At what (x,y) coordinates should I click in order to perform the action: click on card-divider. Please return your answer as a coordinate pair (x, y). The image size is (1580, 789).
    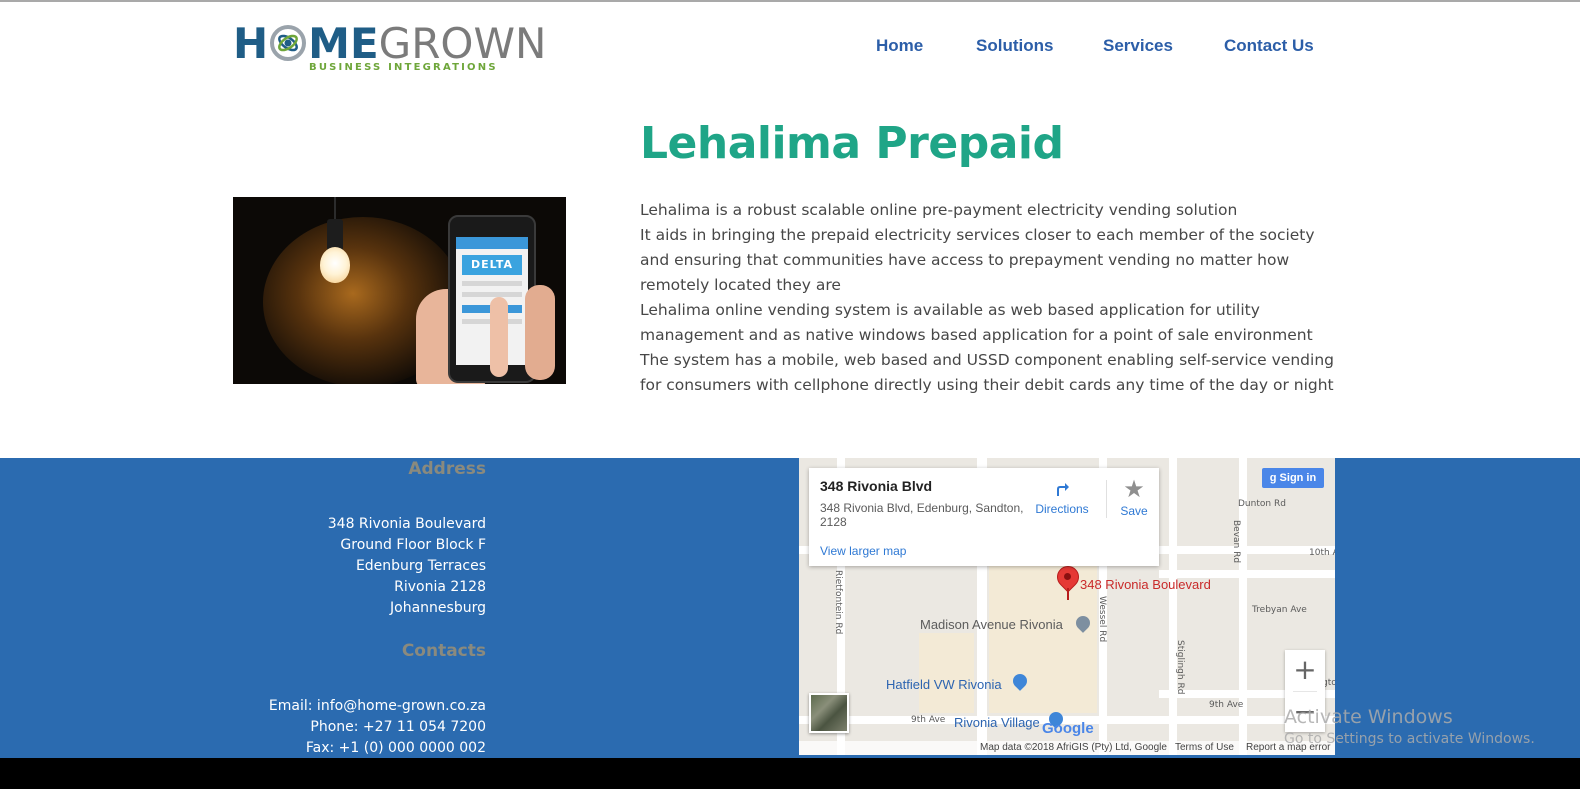
    Looking at the image, I should click on (1106, 499).